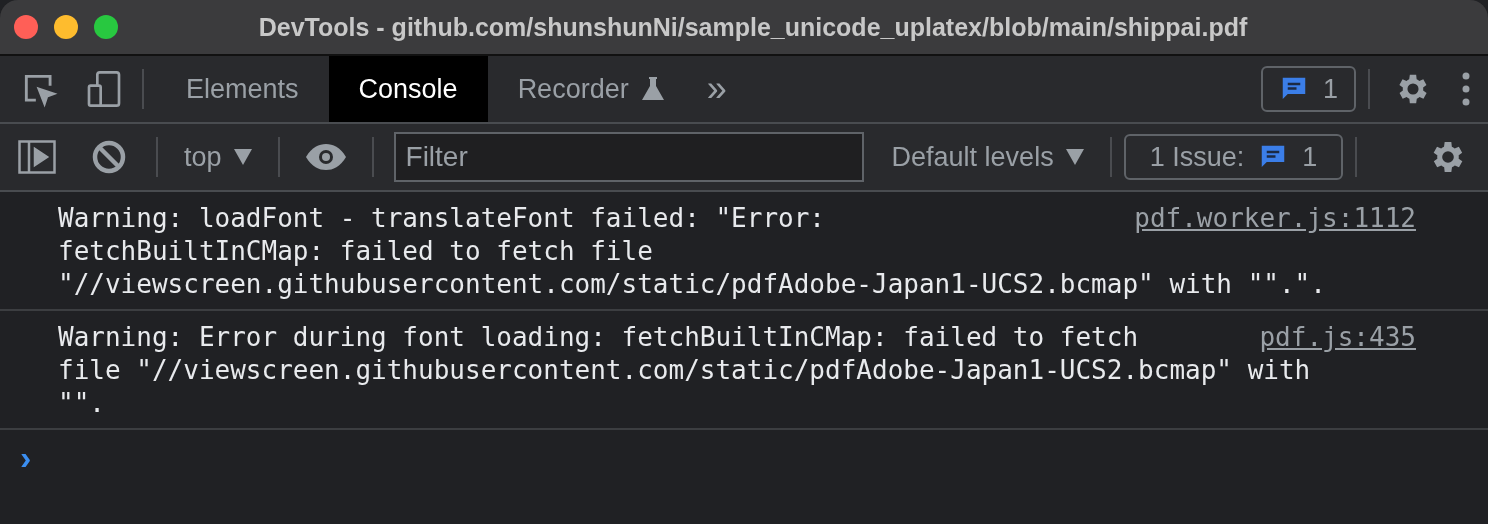 Image resolution: width=1488 pixels, height=524 pixels. I want to click on warning-text-line: ""., so click(81, 403).